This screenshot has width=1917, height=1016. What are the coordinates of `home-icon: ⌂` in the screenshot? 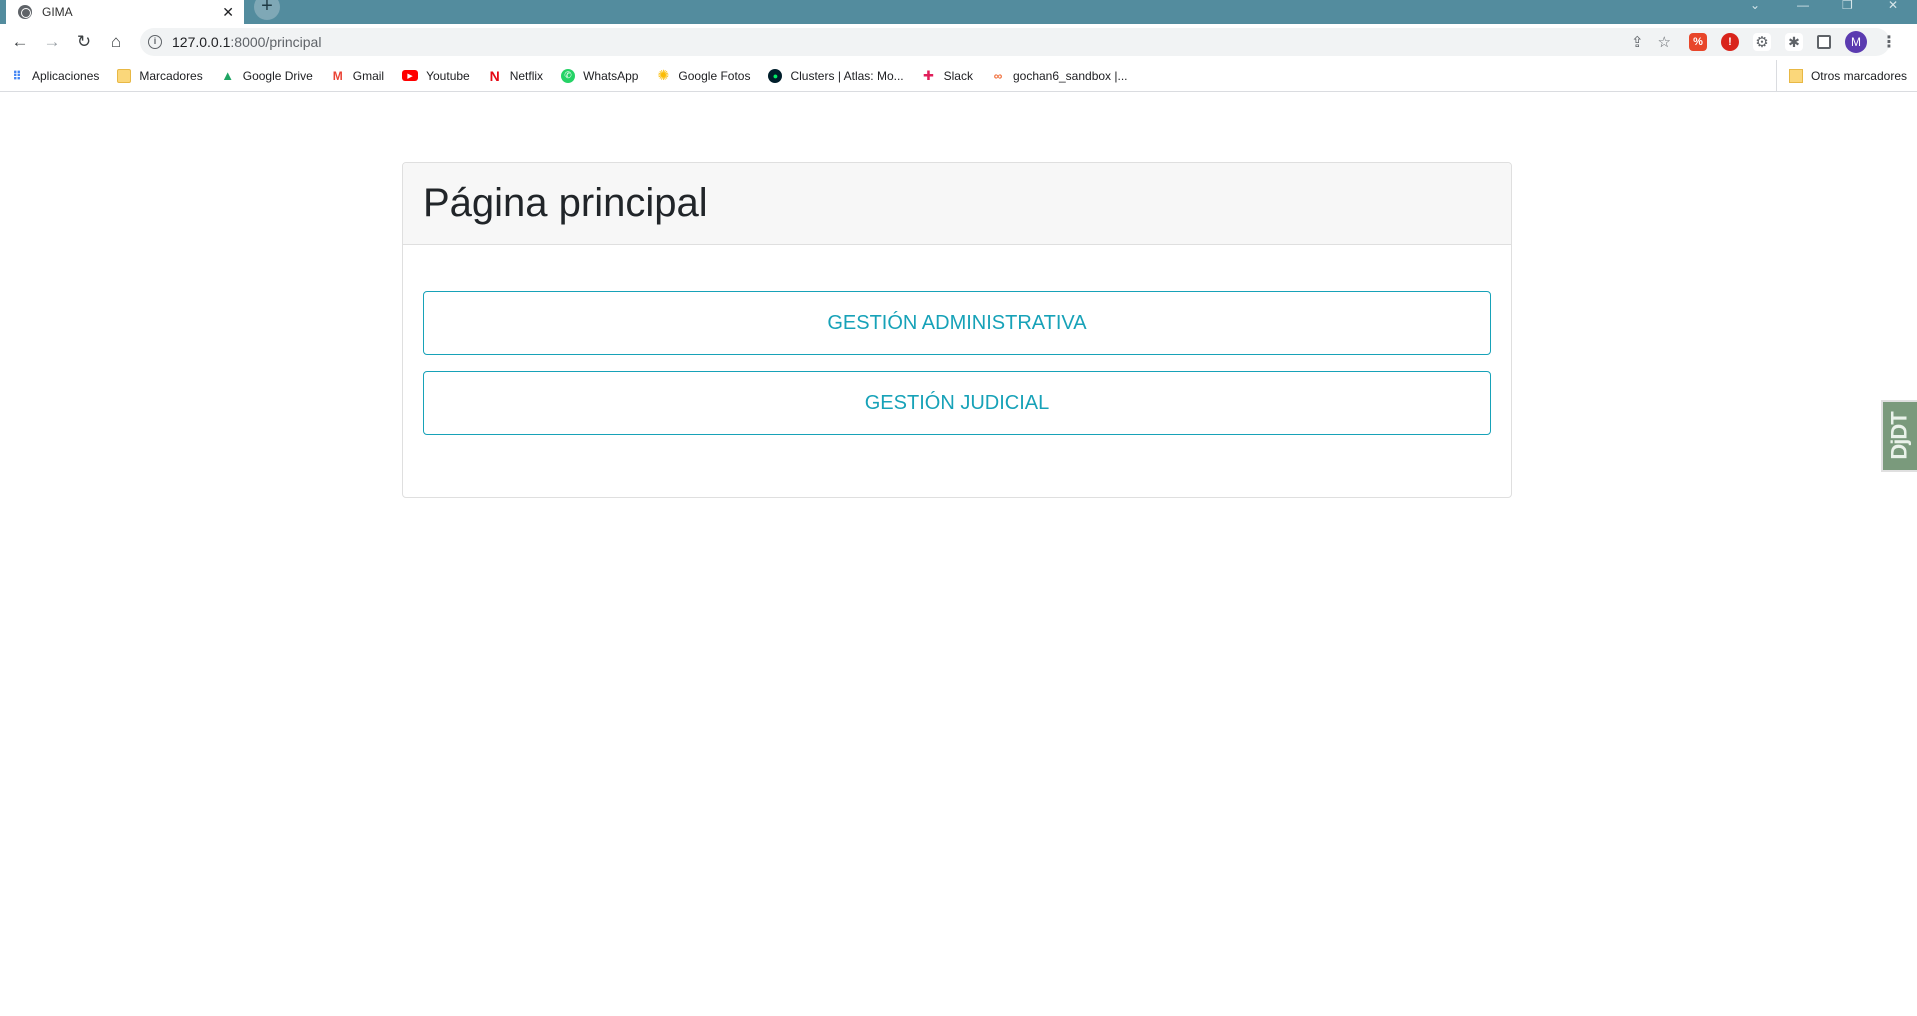 It's located at (116, 42).